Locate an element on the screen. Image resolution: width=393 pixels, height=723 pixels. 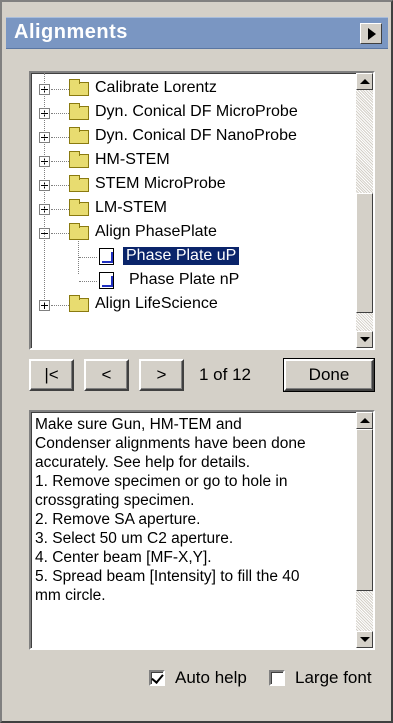
done-button: Done is located at coordinates (329, 375).